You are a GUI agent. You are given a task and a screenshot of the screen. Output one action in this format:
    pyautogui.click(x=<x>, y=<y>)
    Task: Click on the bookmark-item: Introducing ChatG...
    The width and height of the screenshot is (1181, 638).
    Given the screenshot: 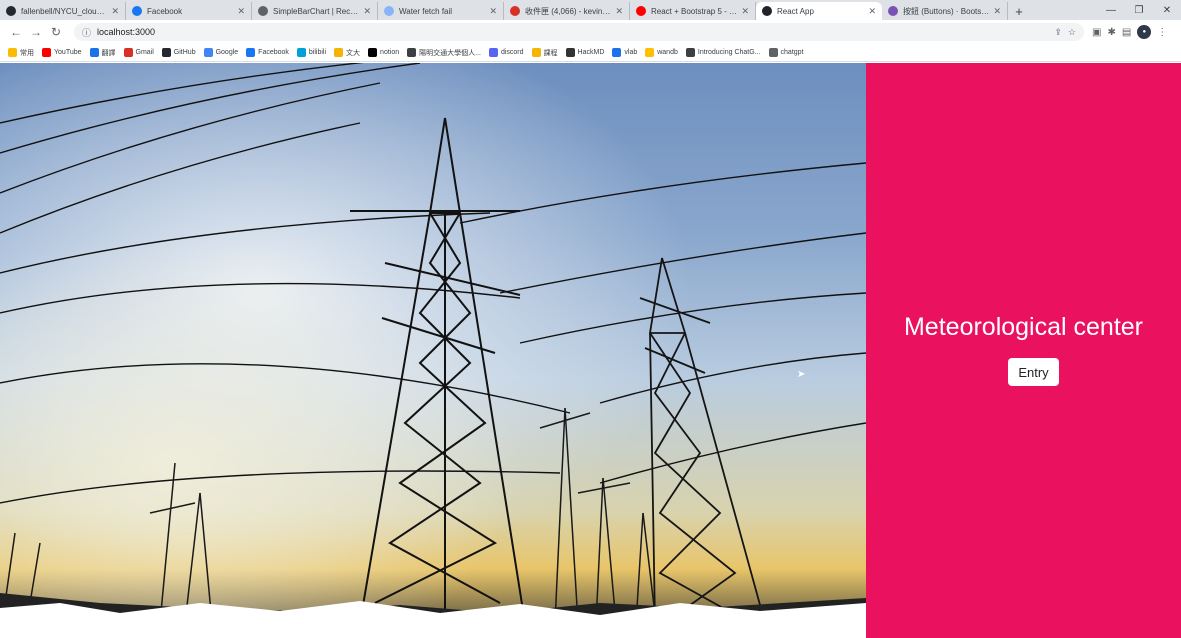 What is the action you would take?
    pyautogui.click(x=723, y=52)
    